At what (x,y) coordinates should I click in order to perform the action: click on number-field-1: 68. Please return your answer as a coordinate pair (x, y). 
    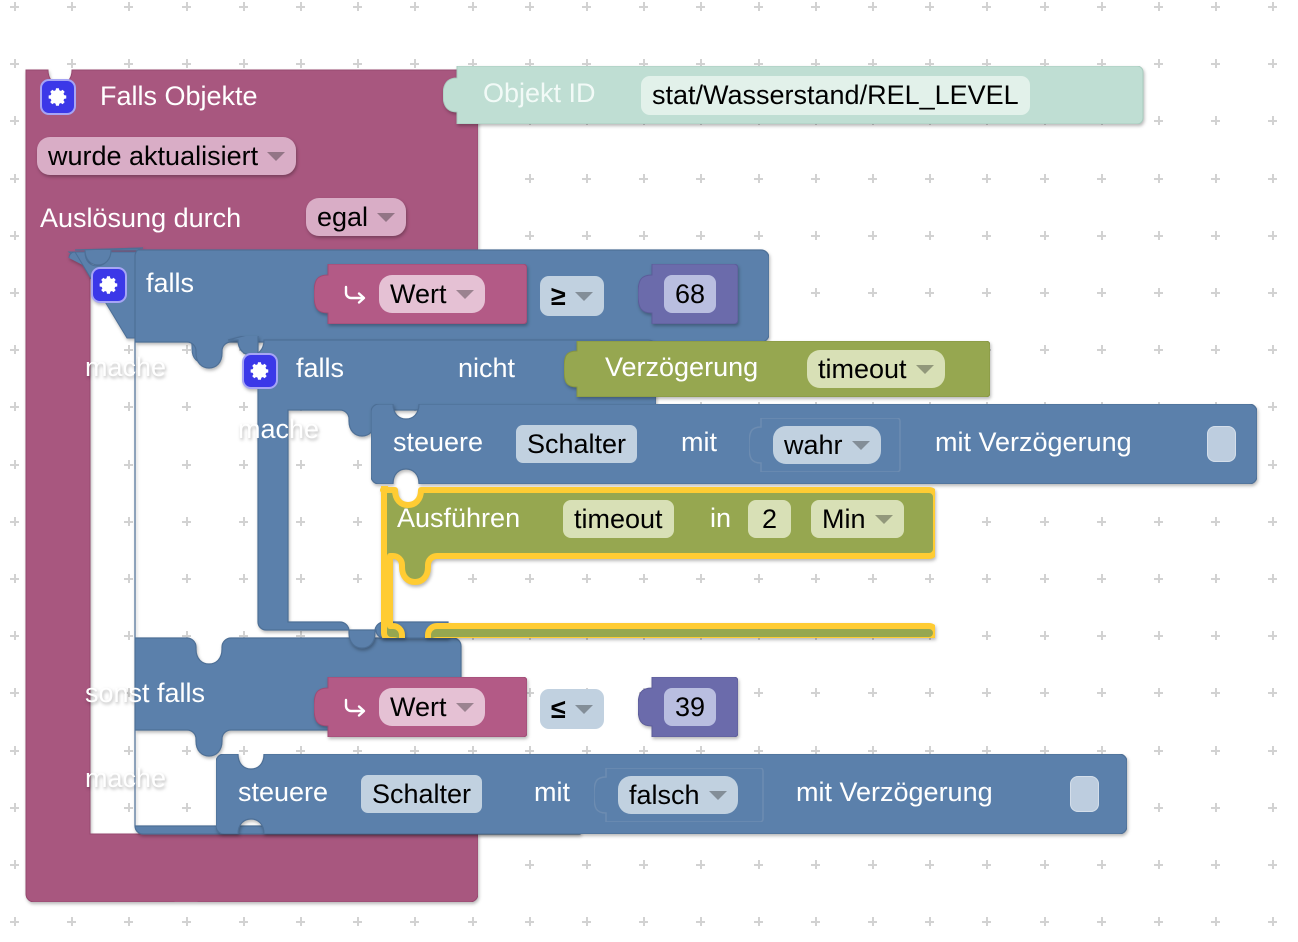
    Looking at the image, I should click on (690, 294).